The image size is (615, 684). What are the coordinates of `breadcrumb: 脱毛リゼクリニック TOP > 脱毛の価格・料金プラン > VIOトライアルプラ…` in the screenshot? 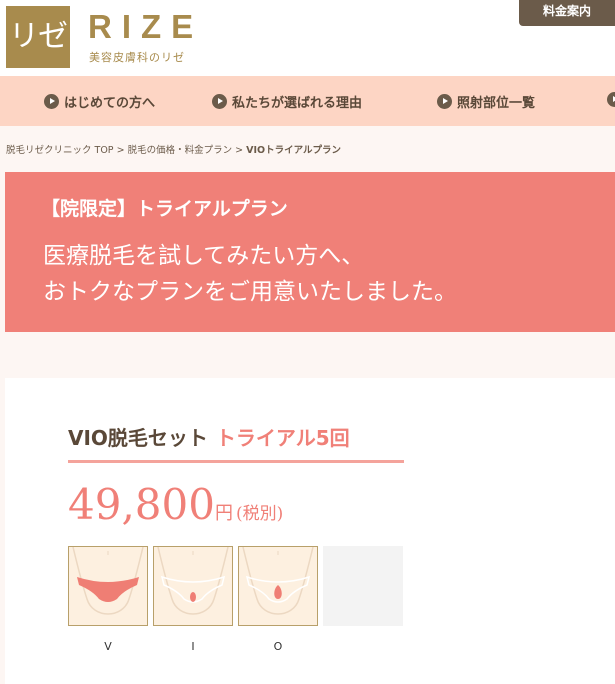 It's located at (173, 149).